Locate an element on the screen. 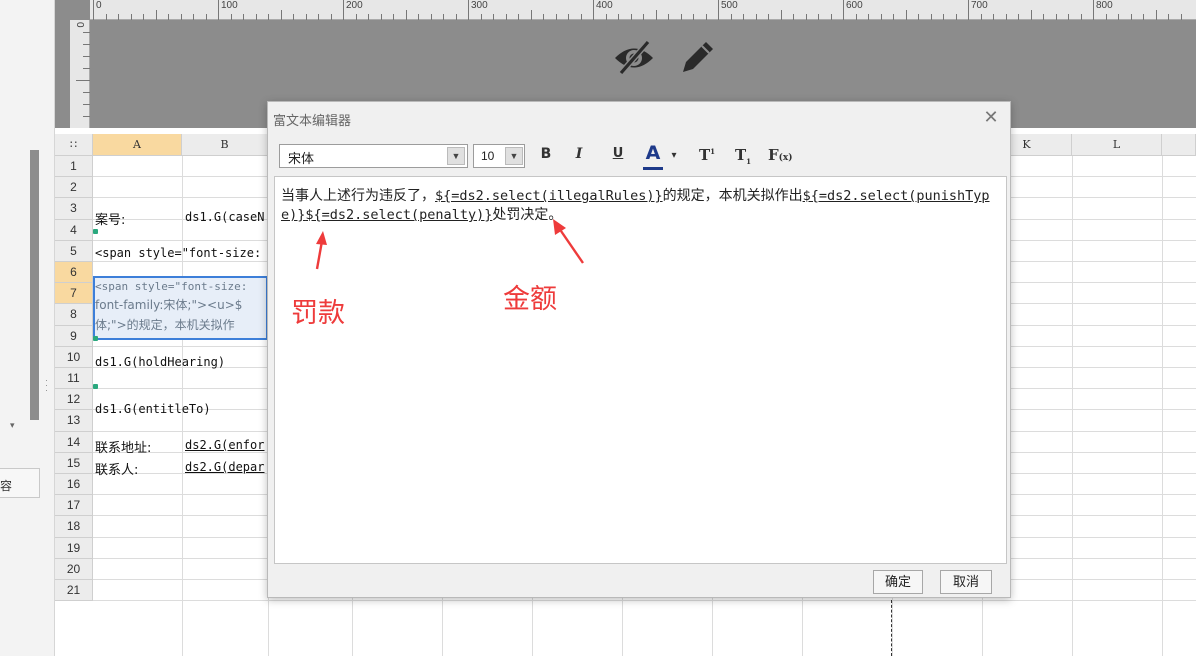 The image size is (1196, 656). cell-a3: 案号: is located at coordinates (110, 218).